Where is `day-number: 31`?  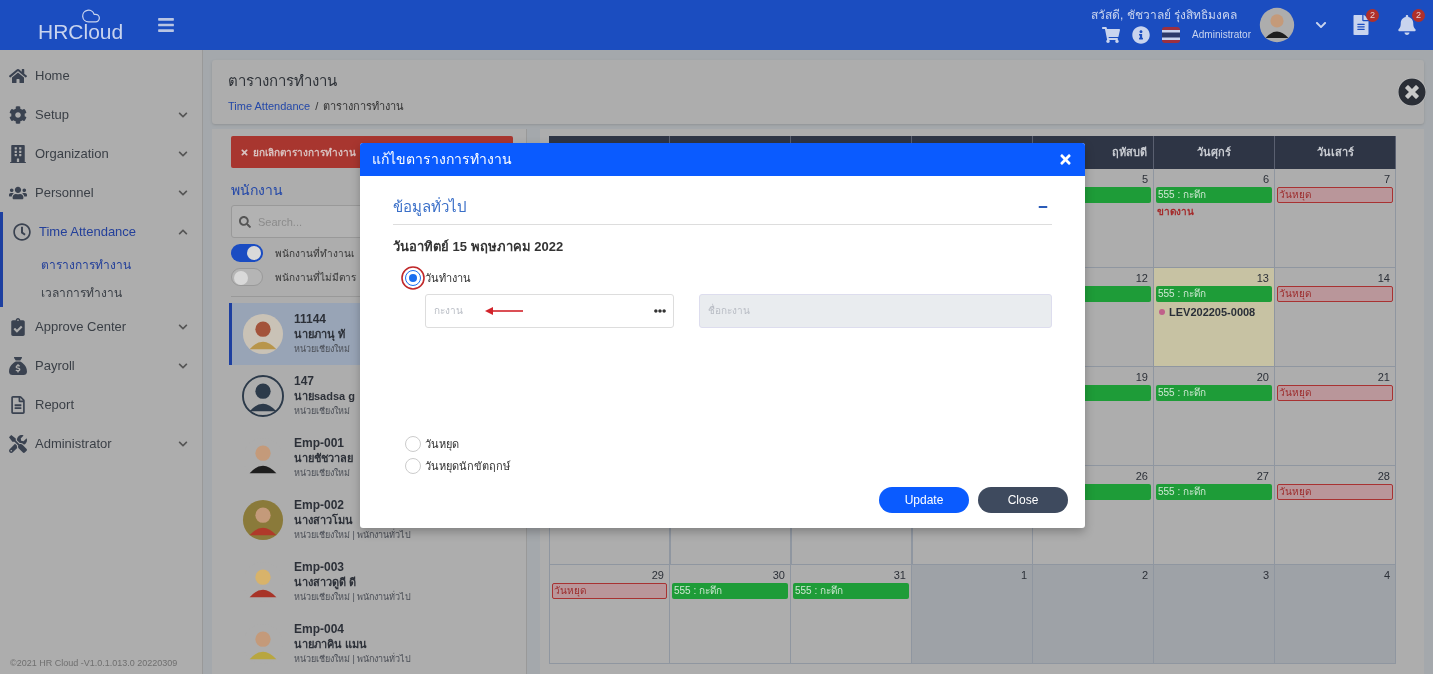
day-number: 31 is located at coordinates (900, 575).